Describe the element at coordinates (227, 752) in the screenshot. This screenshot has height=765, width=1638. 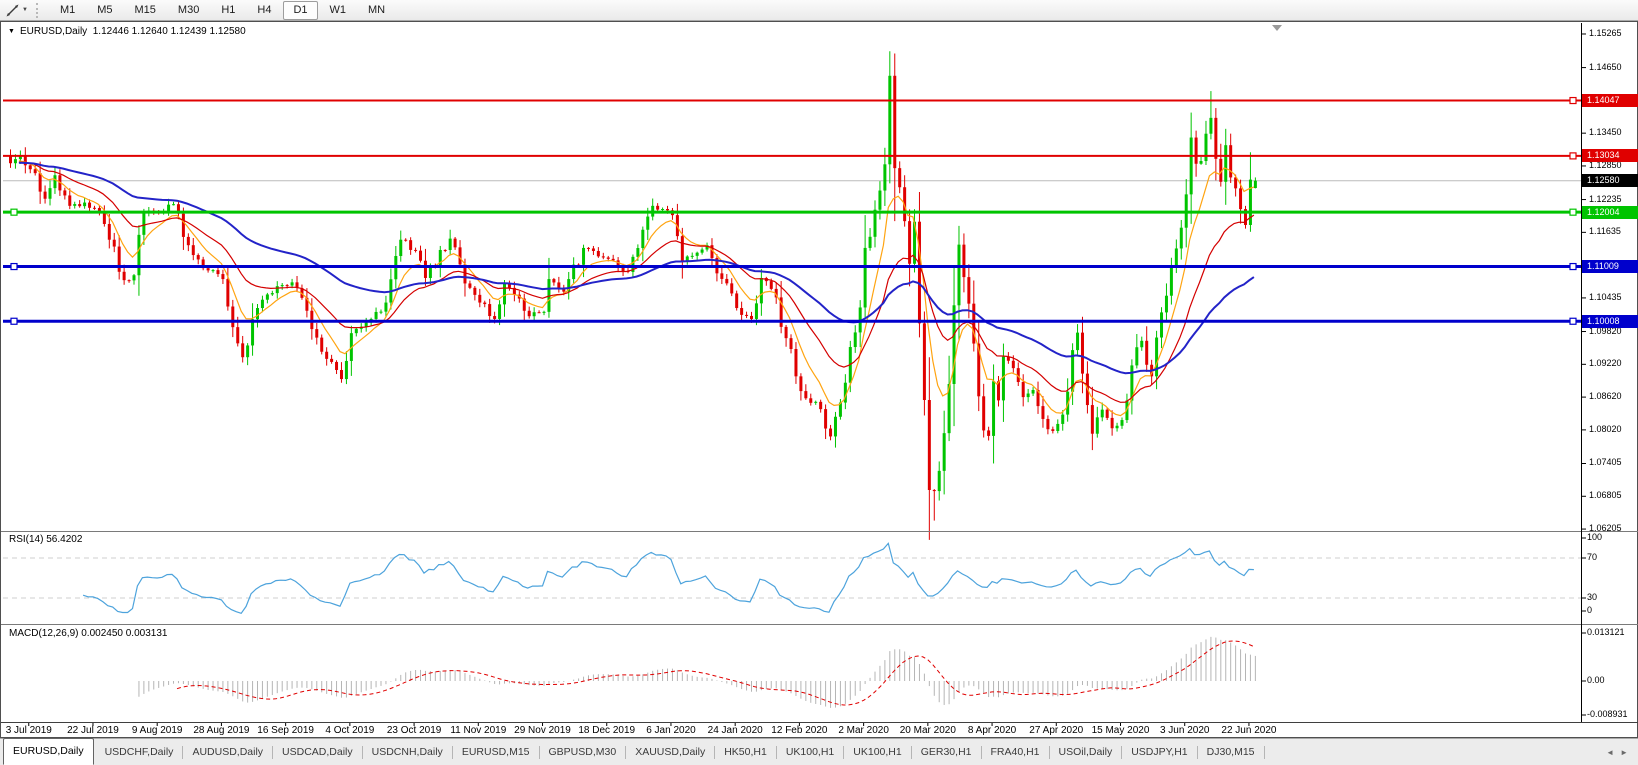
I see `tab-audusd-daily: AUDUSD,Daily` at that location.